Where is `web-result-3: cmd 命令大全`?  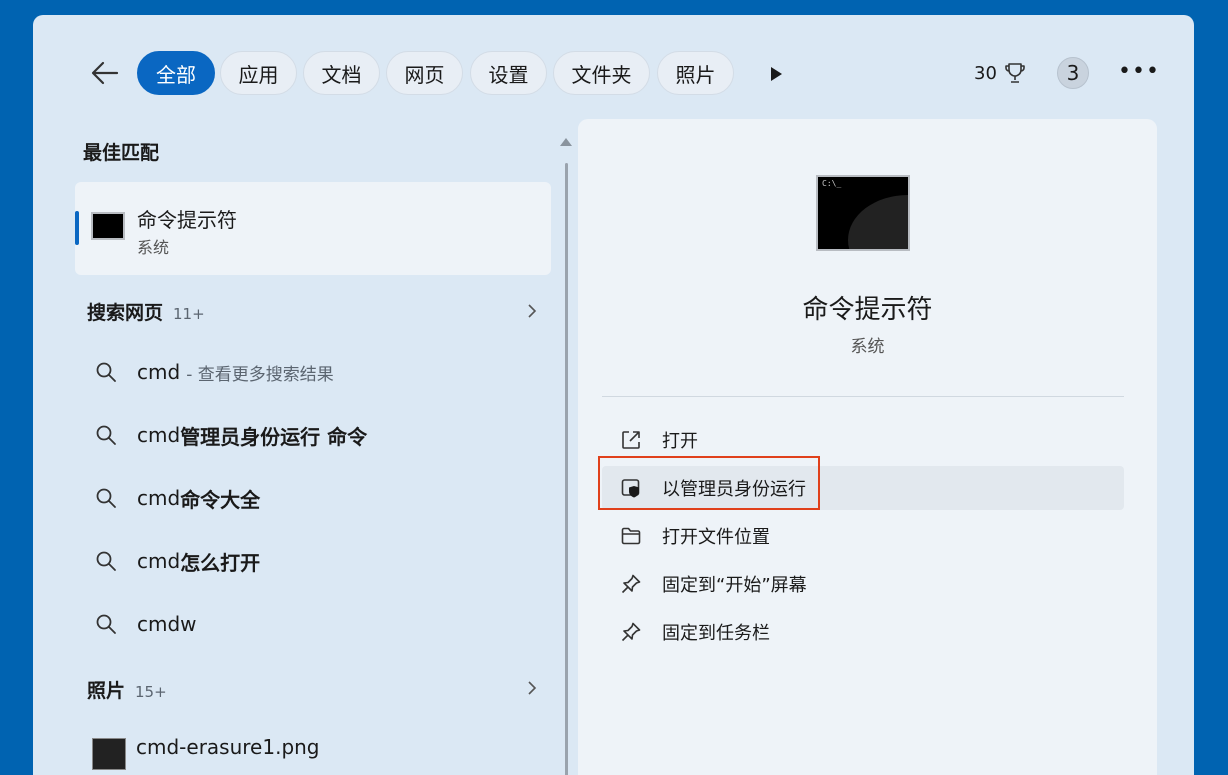
web-result-3: cmd 命令大全 is located at coordinates (177, 498).